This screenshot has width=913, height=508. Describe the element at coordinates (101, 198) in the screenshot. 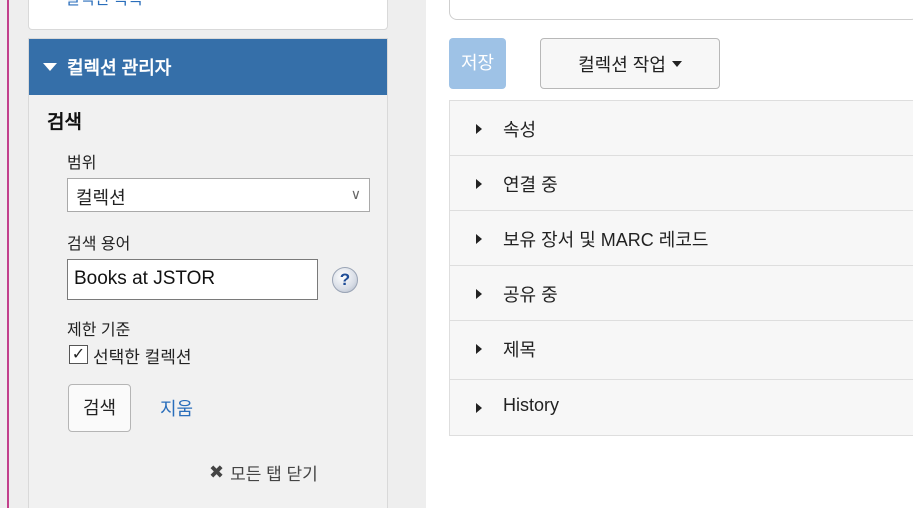

I see `scope-select-value: 컬렉션` at that location.